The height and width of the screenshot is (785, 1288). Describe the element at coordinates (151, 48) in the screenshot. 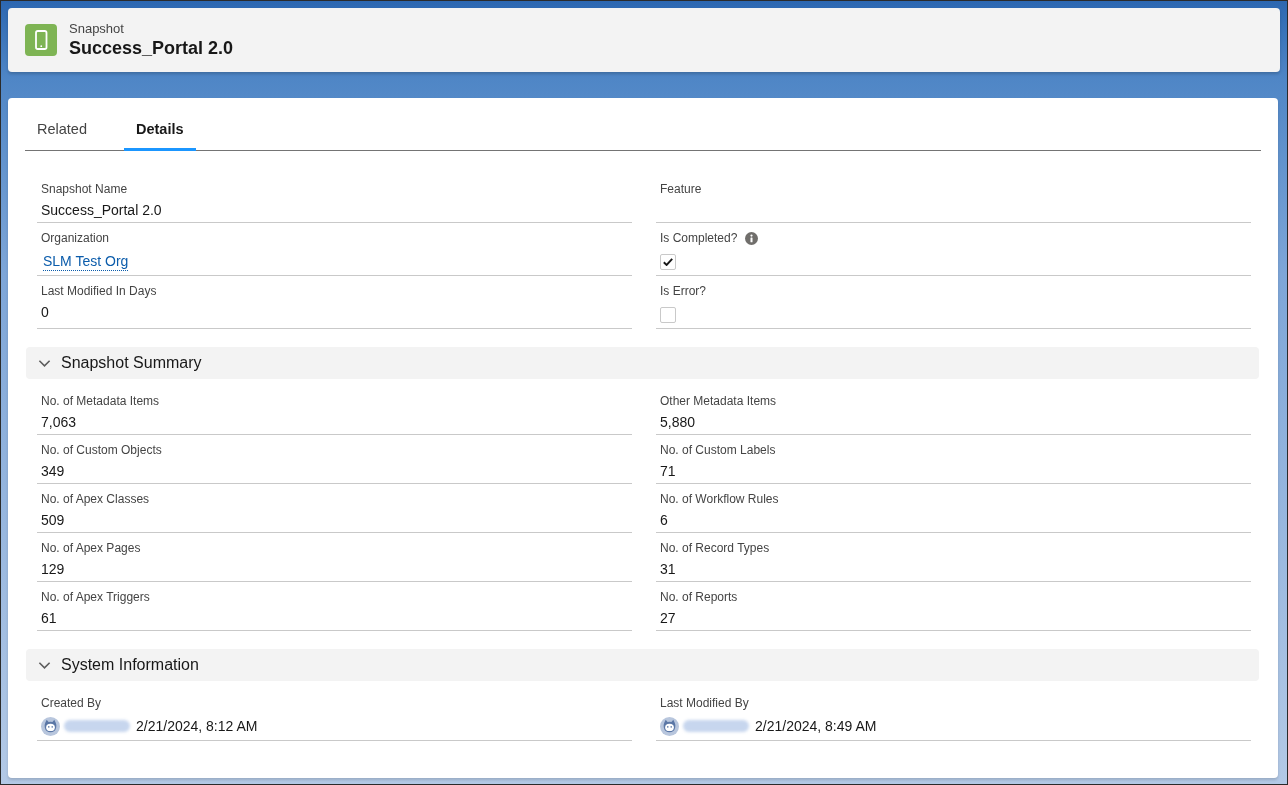

I see `record-title: Success_Portal 2.0` at that location.